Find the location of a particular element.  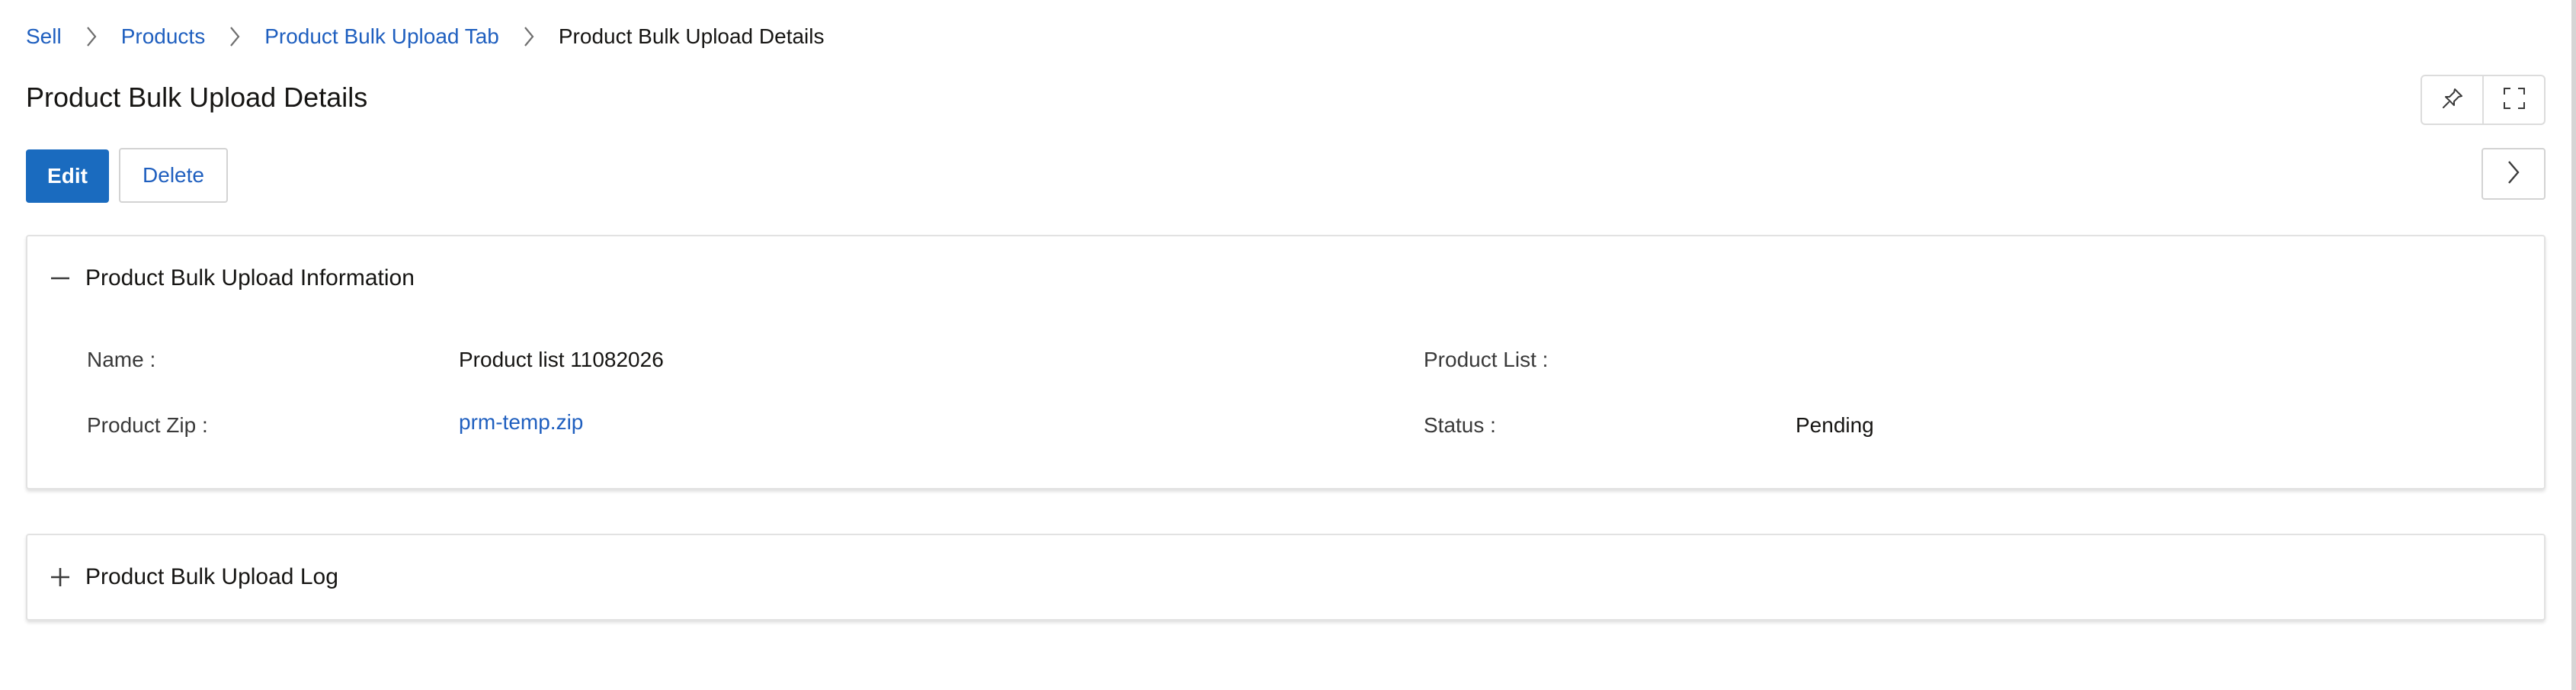

product-zip-label: Product Zip : is located at coordinates (147, 425).